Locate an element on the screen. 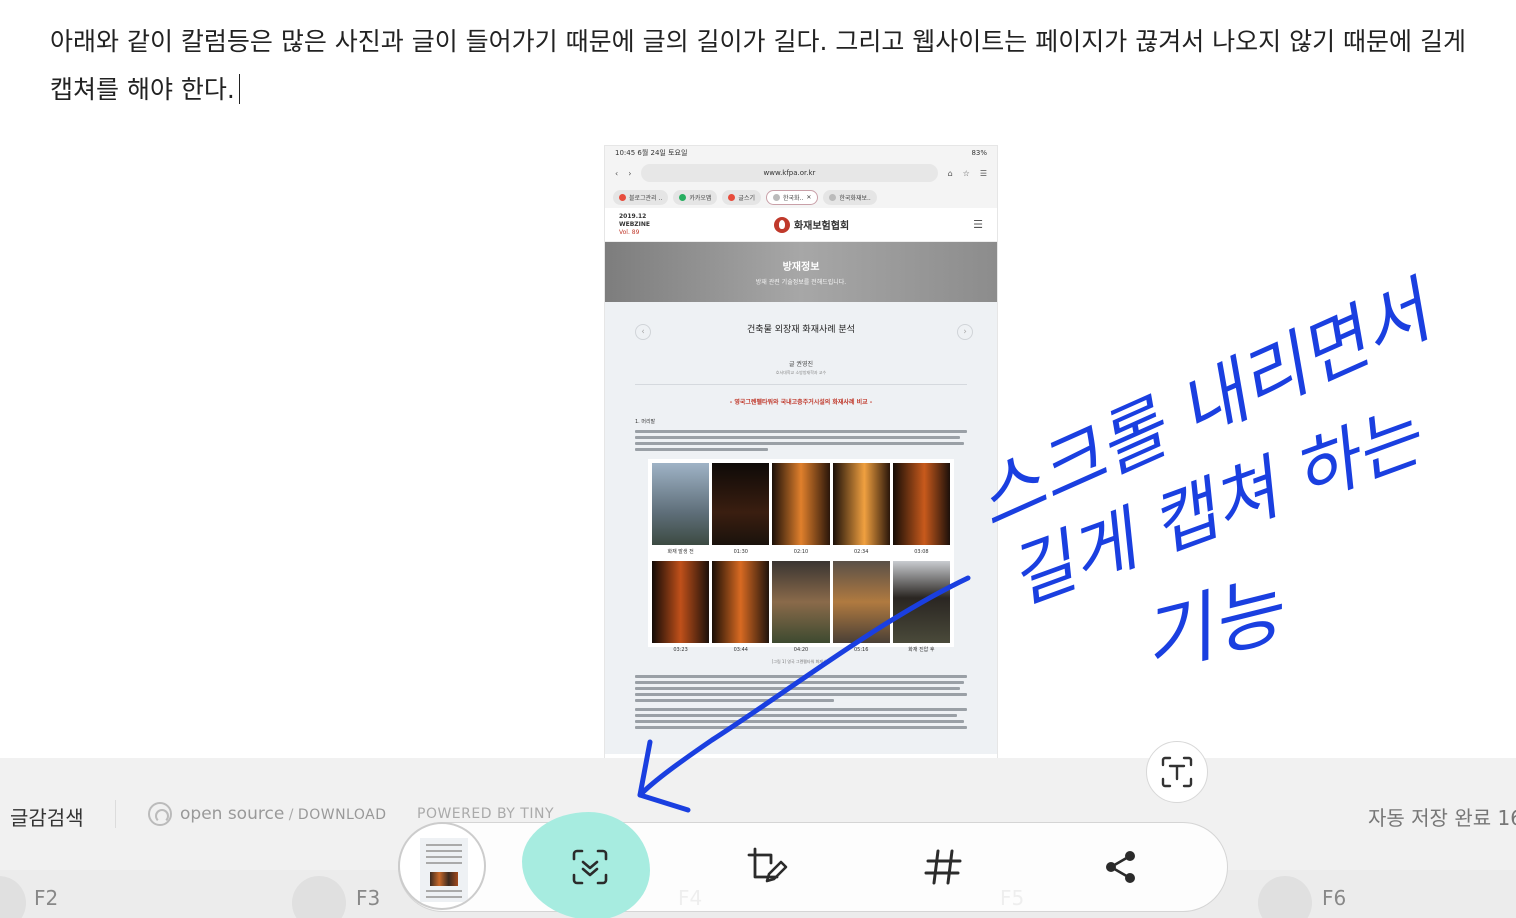 Image resolution: width=1516 pixels, height=918 pixels. hero-subtitle: 방재 관련 기술정보를 전해드립니다. is located at coordinates (801, 282).